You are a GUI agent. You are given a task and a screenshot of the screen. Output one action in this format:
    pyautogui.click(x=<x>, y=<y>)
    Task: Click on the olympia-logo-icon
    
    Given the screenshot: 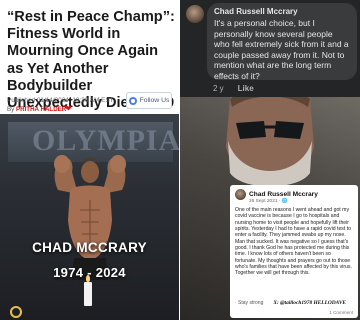 What is the action you would take?
    pyautogui.click(x=16, y=312)
    